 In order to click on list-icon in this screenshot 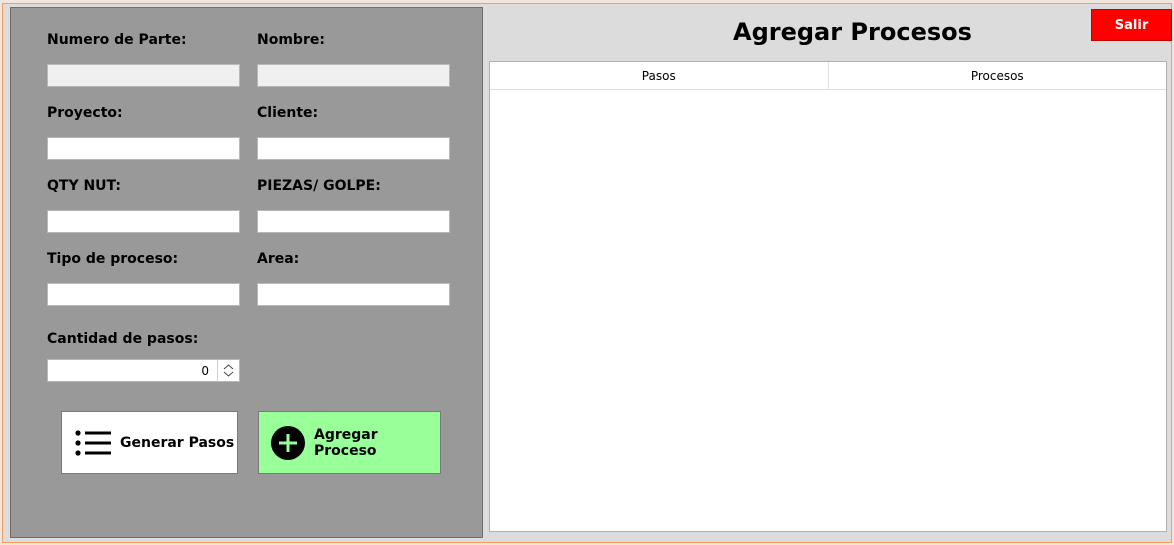, I will do `click(93, 443)`.